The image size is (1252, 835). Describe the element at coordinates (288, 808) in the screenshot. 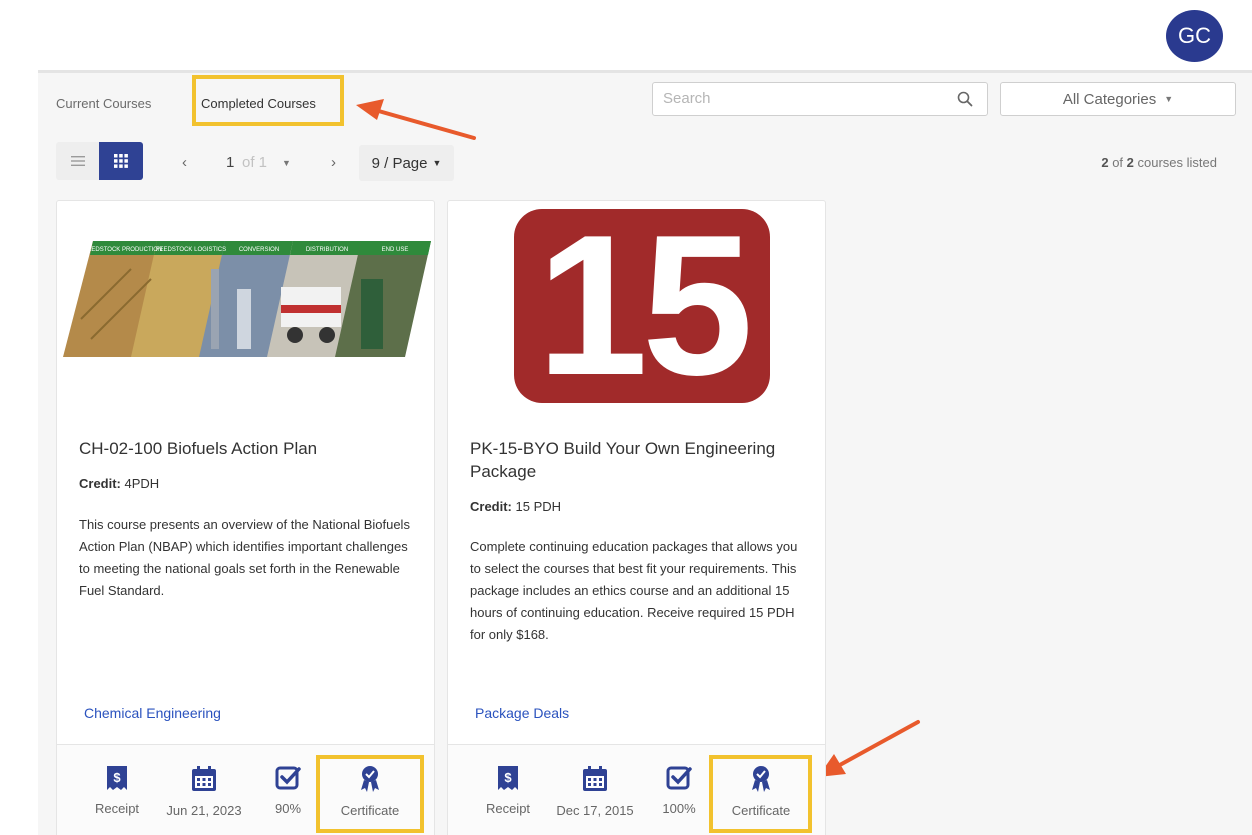

I see `score-label: 90%` at that location.